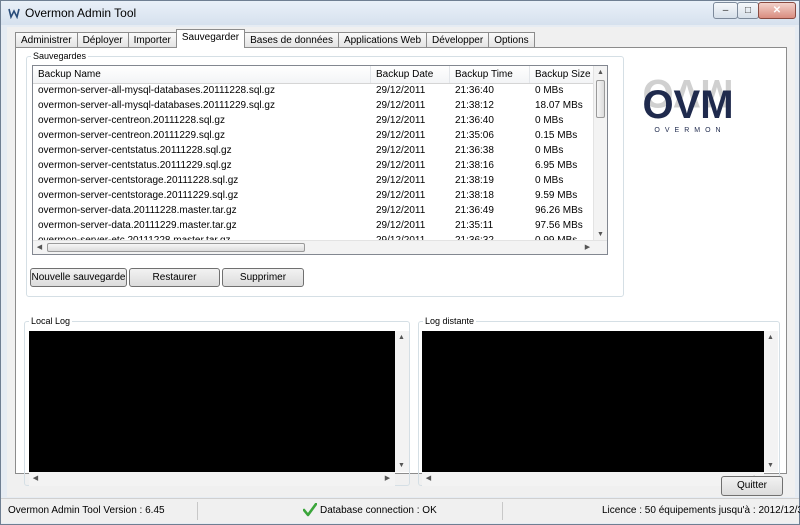  Describe the element at coordinates (559, 210) in the screenshot. I see `cell-size: 96.26 MBs` at that location.